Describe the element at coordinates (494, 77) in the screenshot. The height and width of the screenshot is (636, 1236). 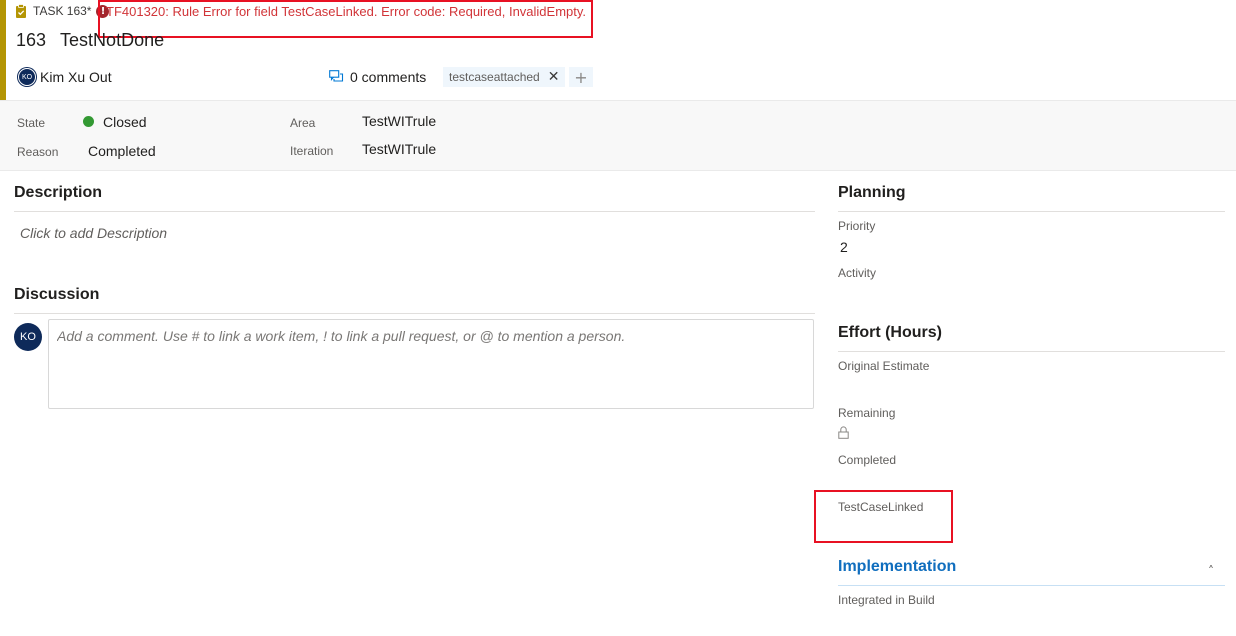
I see `tag-label: testcaseattached` at that location.